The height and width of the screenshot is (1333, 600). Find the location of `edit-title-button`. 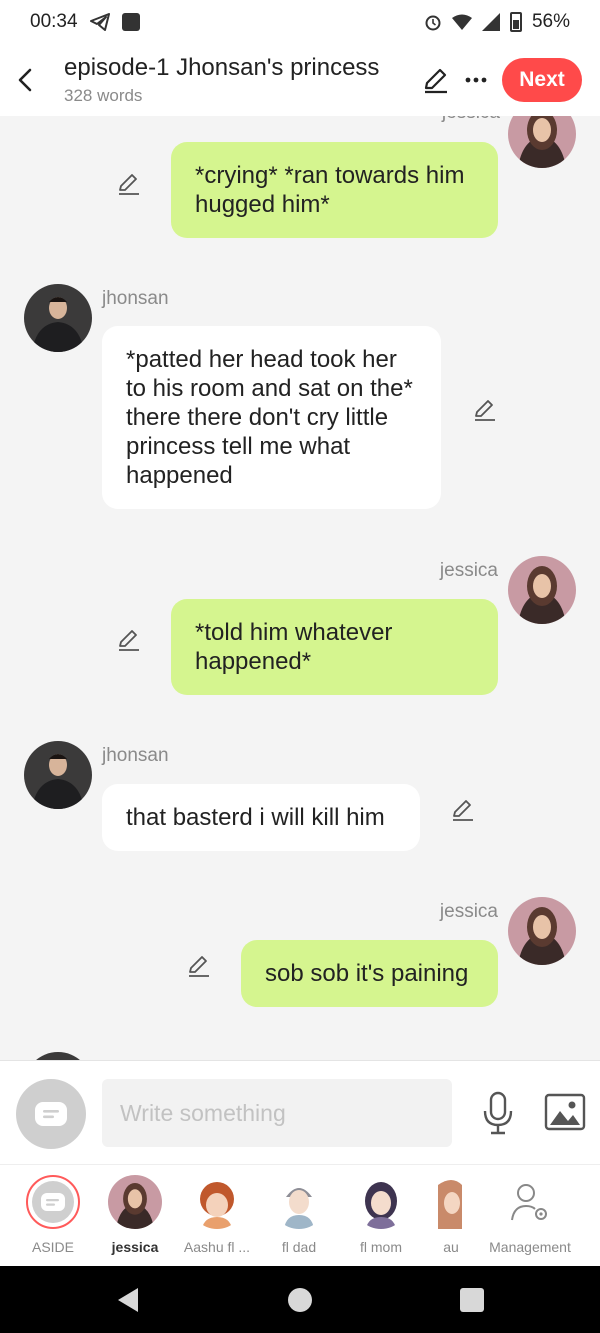

edit-title-button is located at coordinates (436, 80).